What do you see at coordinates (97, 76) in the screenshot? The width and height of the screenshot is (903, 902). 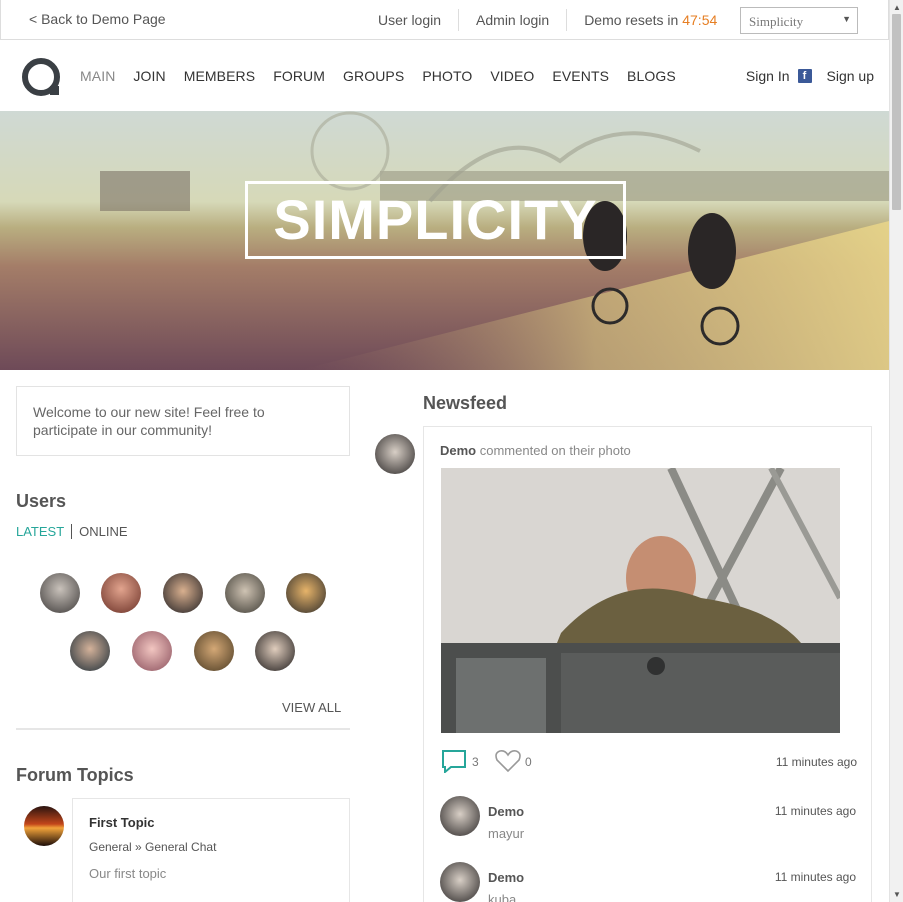 I see `nav-main: MAIN` at bounding box center [97, 76].